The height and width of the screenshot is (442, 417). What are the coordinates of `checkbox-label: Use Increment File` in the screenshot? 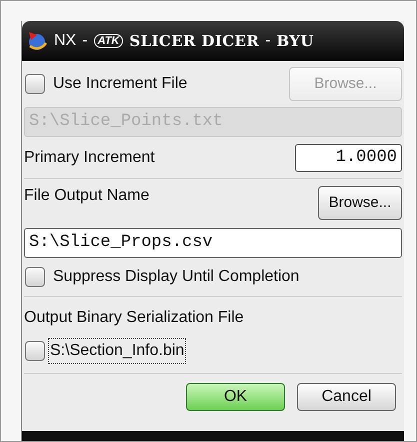 It's located at (120, 84).